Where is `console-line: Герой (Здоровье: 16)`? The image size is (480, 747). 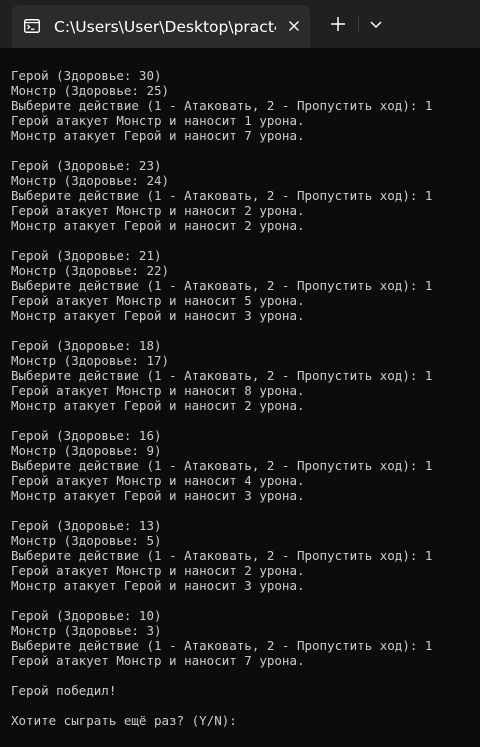 console-line: Герой (Здоровье: 16) is located at coordinates (86, 435).